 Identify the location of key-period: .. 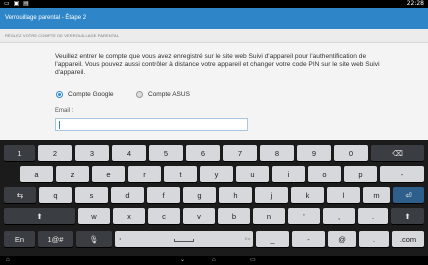
(373, 216).